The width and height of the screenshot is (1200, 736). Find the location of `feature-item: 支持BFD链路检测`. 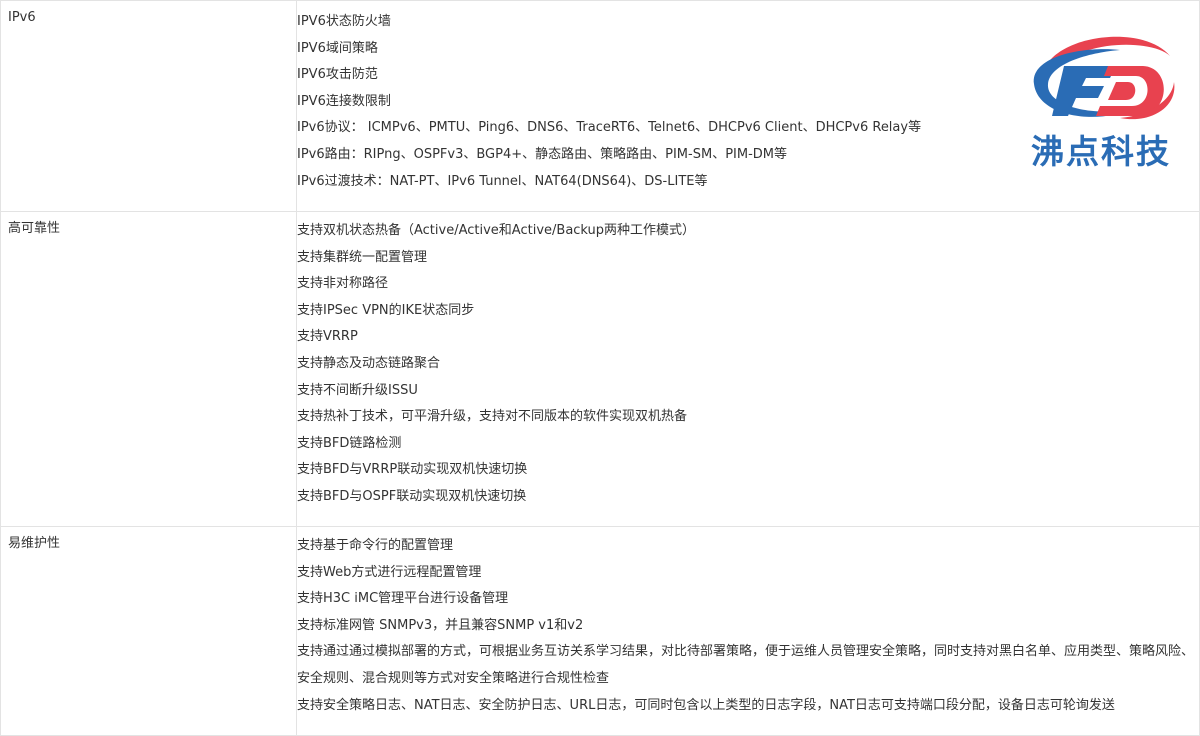

feature-item: 支持BFD链路检测 is located at coordinates (349, 443).